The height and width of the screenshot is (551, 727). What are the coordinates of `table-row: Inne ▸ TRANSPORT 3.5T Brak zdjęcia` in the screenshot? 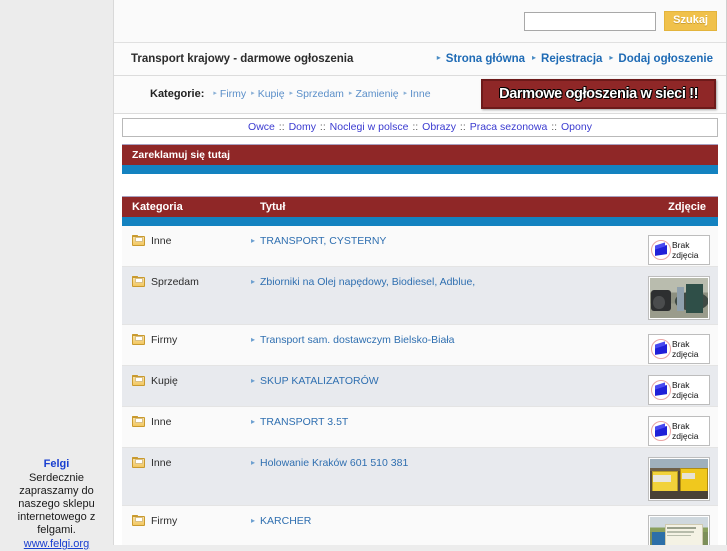 It's located at (420, 427).